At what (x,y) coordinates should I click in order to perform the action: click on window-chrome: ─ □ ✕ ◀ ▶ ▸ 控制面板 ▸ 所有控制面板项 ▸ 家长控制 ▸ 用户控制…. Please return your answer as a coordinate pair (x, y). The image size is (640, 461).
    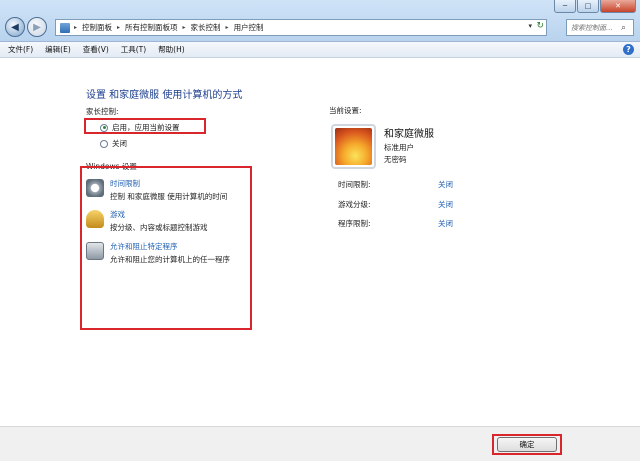
    Looking at the image, I should click on (320, 21).